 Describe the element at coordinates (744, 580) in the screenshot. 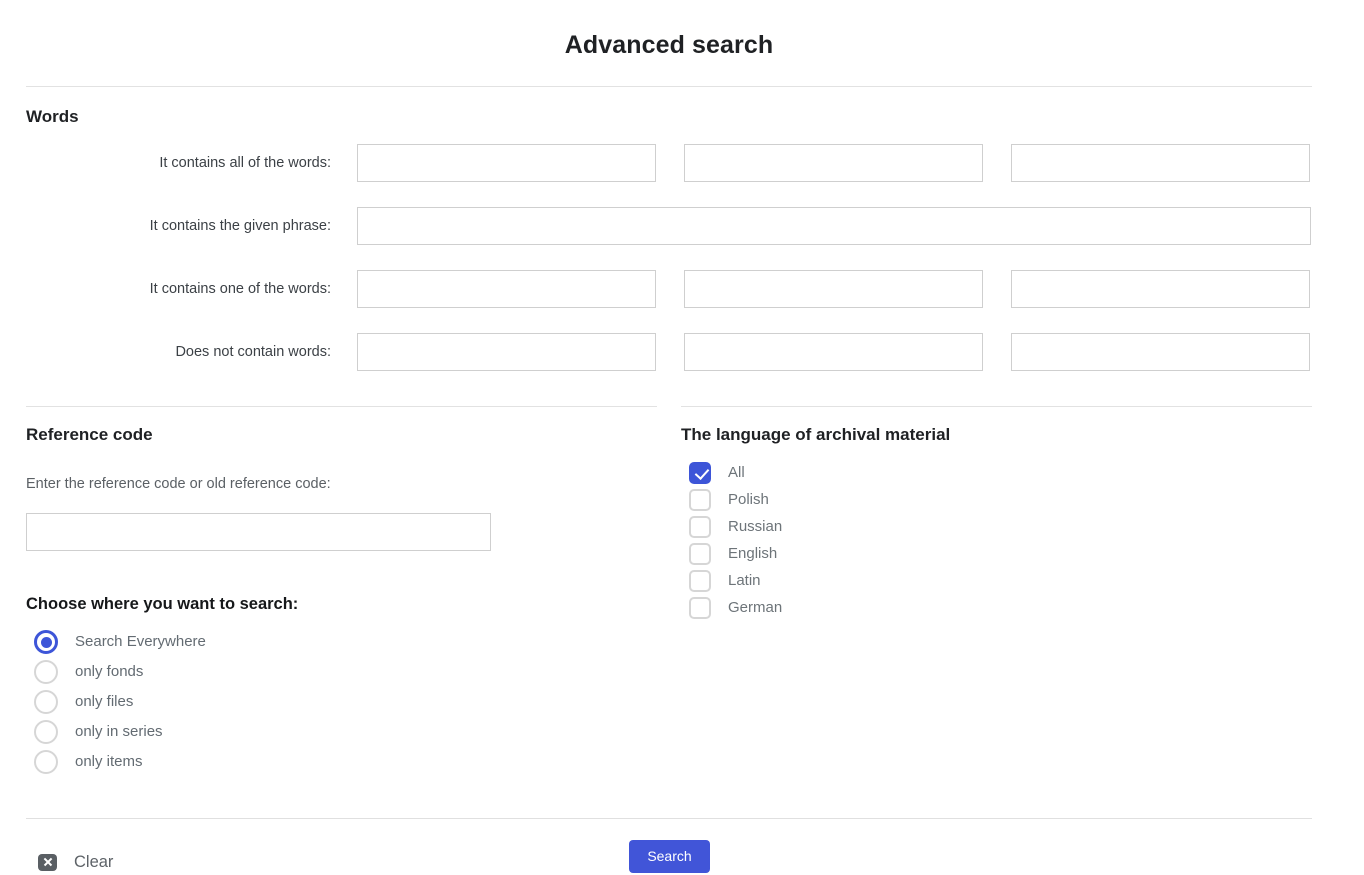

I see `language-option-label: Latin` at that location.